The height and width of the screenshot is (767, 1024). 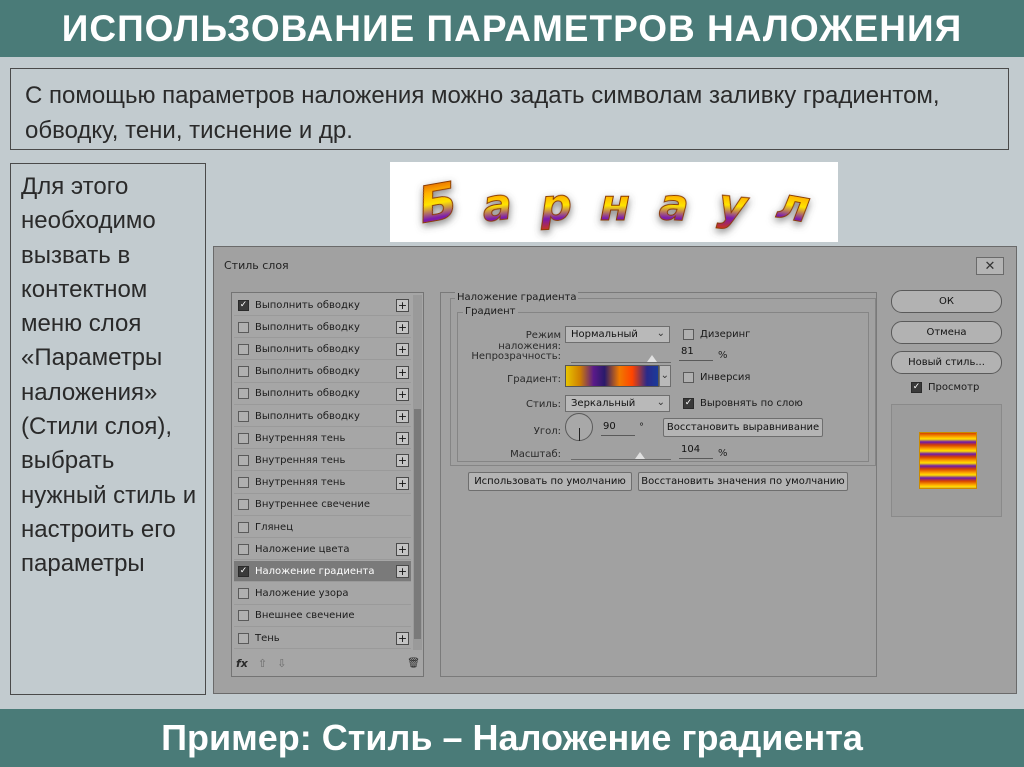 I want to click on style-item-label: Внешнее свечение, so click(x=305, y=616).